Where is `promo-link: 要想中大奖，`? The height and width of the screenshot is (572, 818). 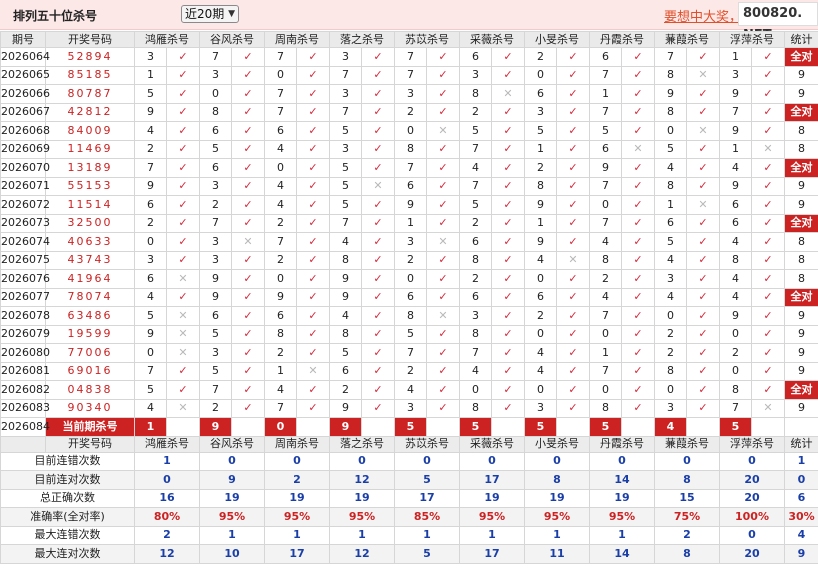
promo-link: 要想中大奖， is located at coordinates (703, 15).